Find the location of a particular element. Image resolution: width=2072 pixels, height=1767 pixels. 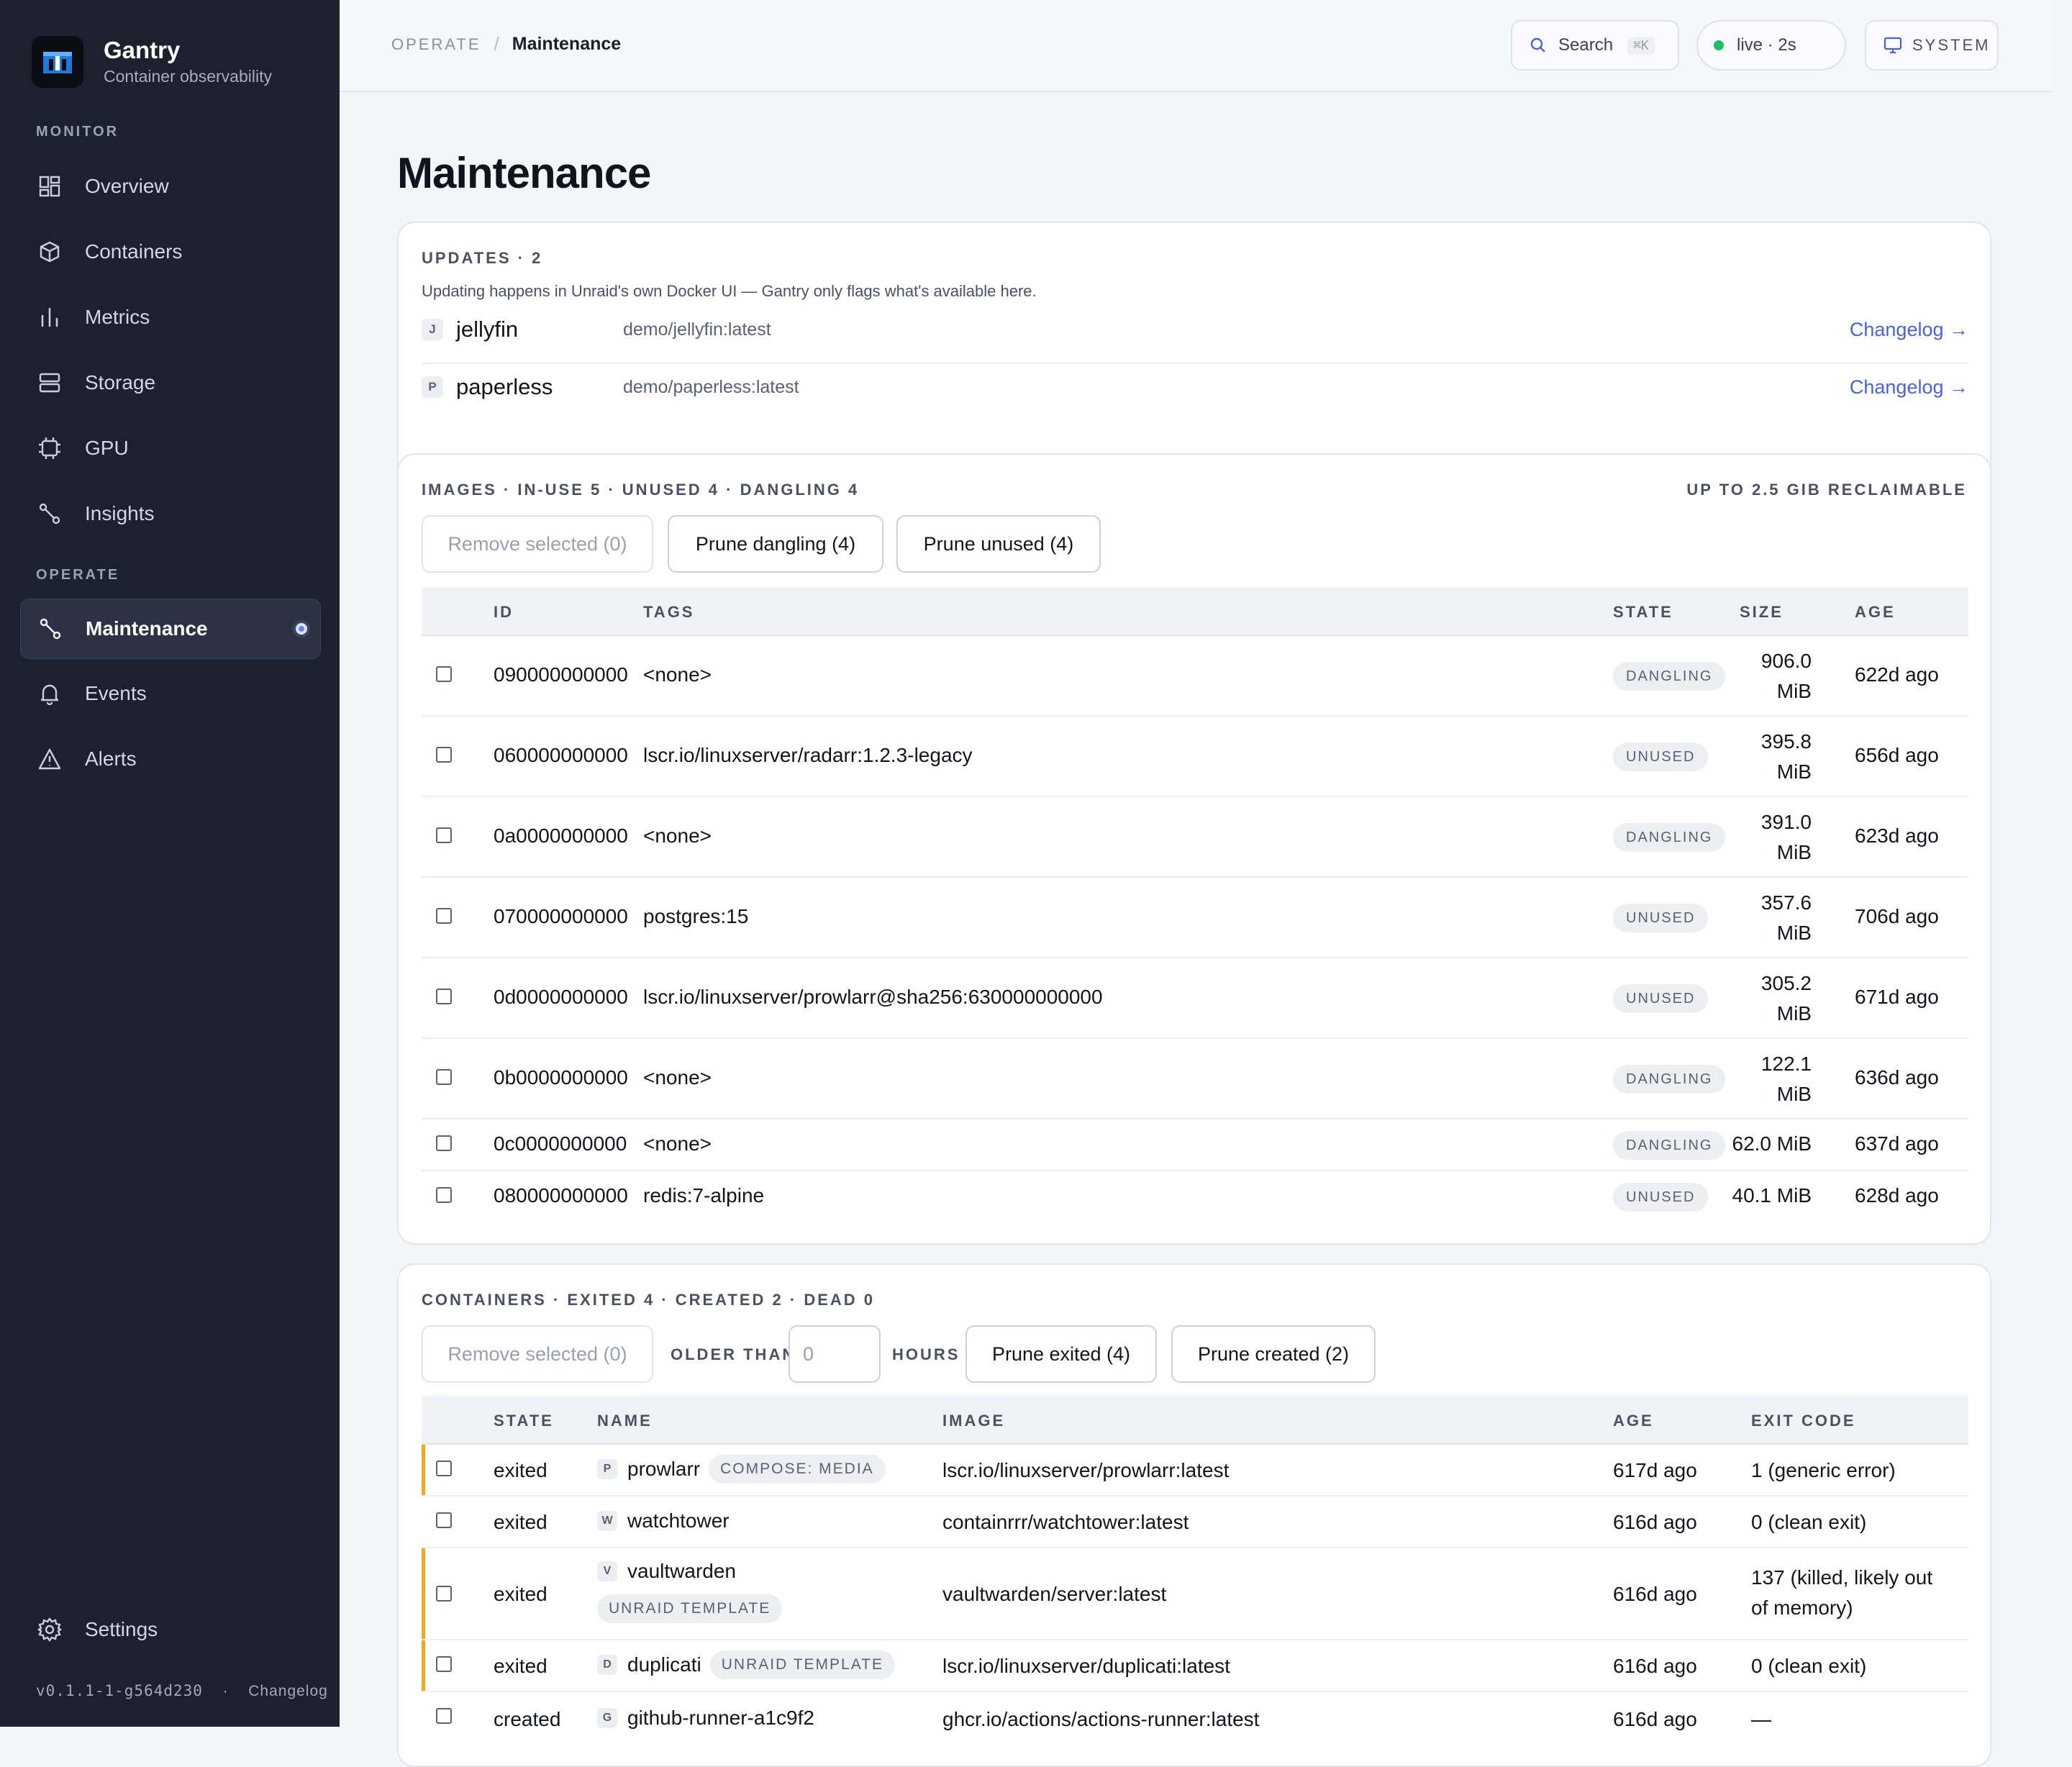

column-name: NAME is located at coordinates (625, 1421).